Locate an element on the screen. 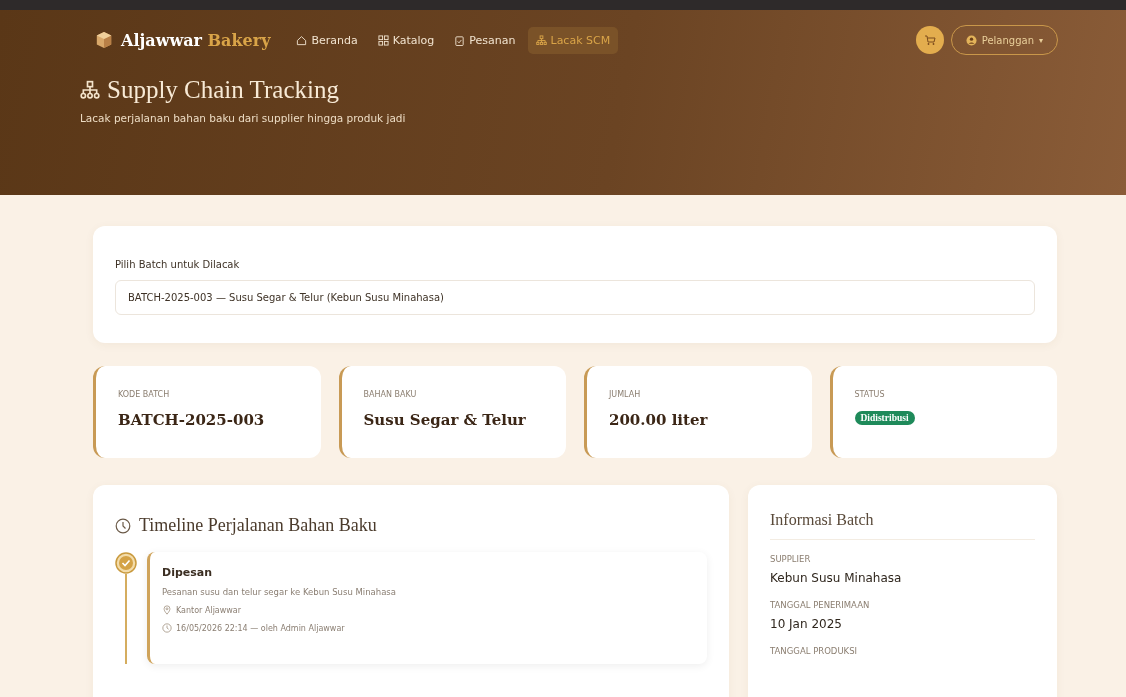 This screenshot has width=1126, height=697. nav-link: Beranda is located at coordinates (327, 40).